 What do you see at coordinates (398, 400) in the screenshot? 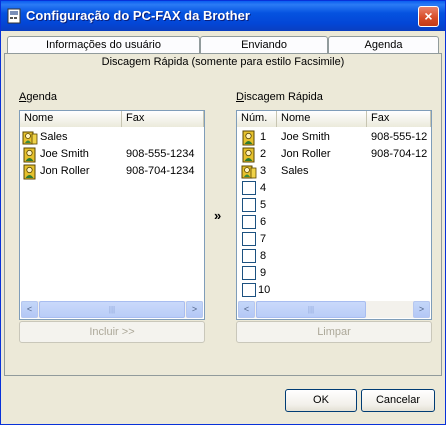
I see `cancel-button: Cancelar` at bounding box center [398, 400].